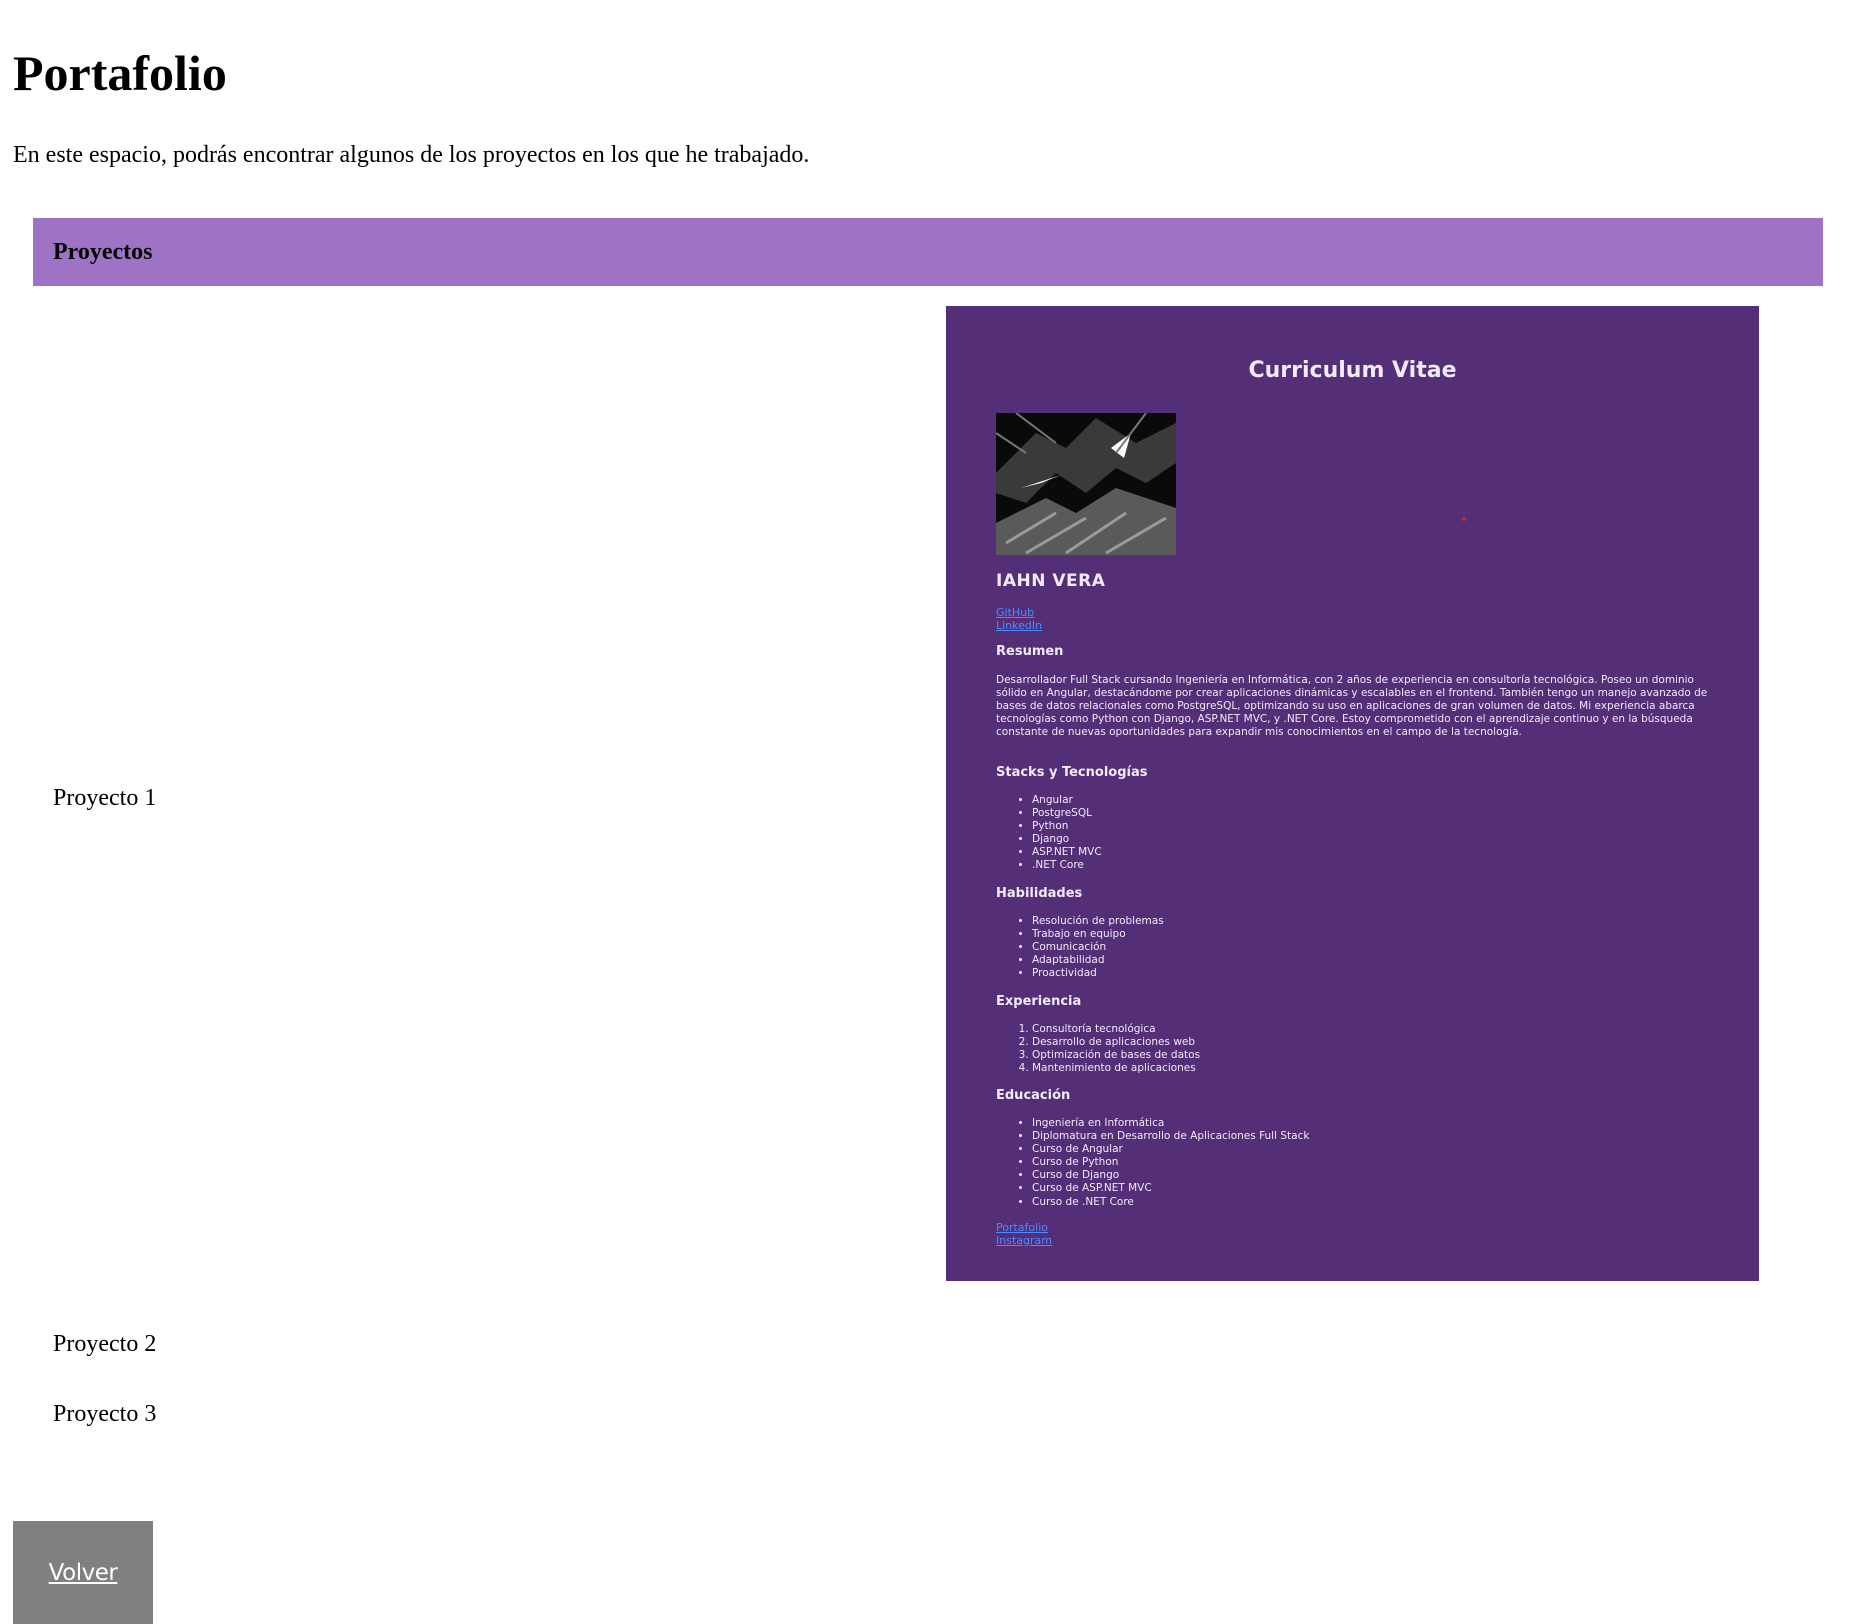  What do you see at coordinates (120, 73) in the screenshot?
I see `page-title: Portafolio` at bounding box center [120, 73].